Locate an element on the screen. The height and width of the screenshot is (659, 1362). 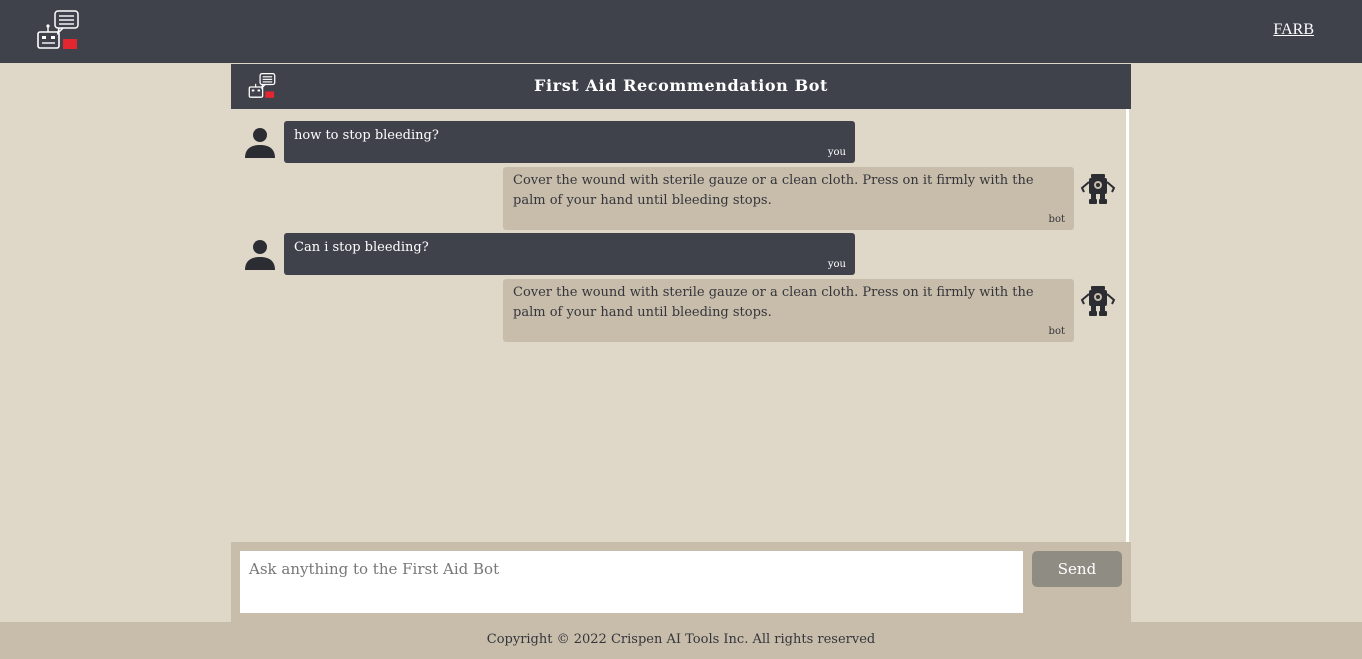
message-composer: Send is located at coordinates (681, 582).